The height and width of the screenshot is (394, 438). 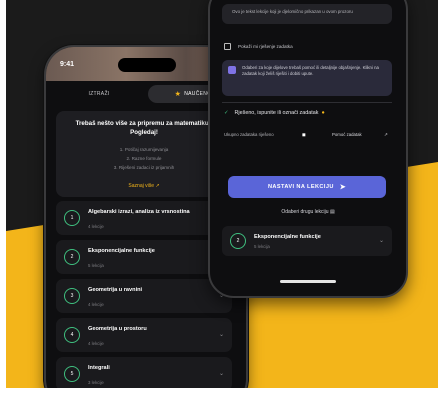 What do you see at coordinates (178, 94) in the screenshot?
I see `star-icon: ★` at bounding box center [178, 94].